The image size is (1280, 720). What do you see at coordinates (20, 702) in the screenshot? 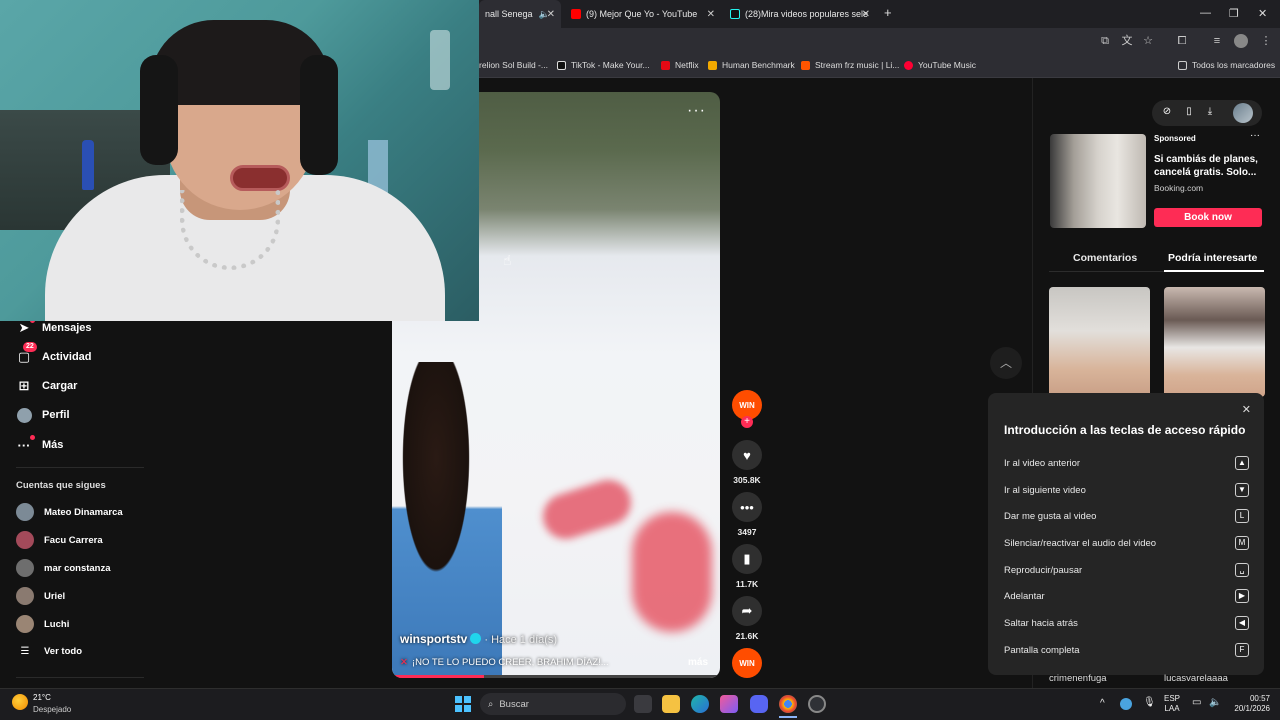
I see `weather-icon` at bounding box center [20, 702].